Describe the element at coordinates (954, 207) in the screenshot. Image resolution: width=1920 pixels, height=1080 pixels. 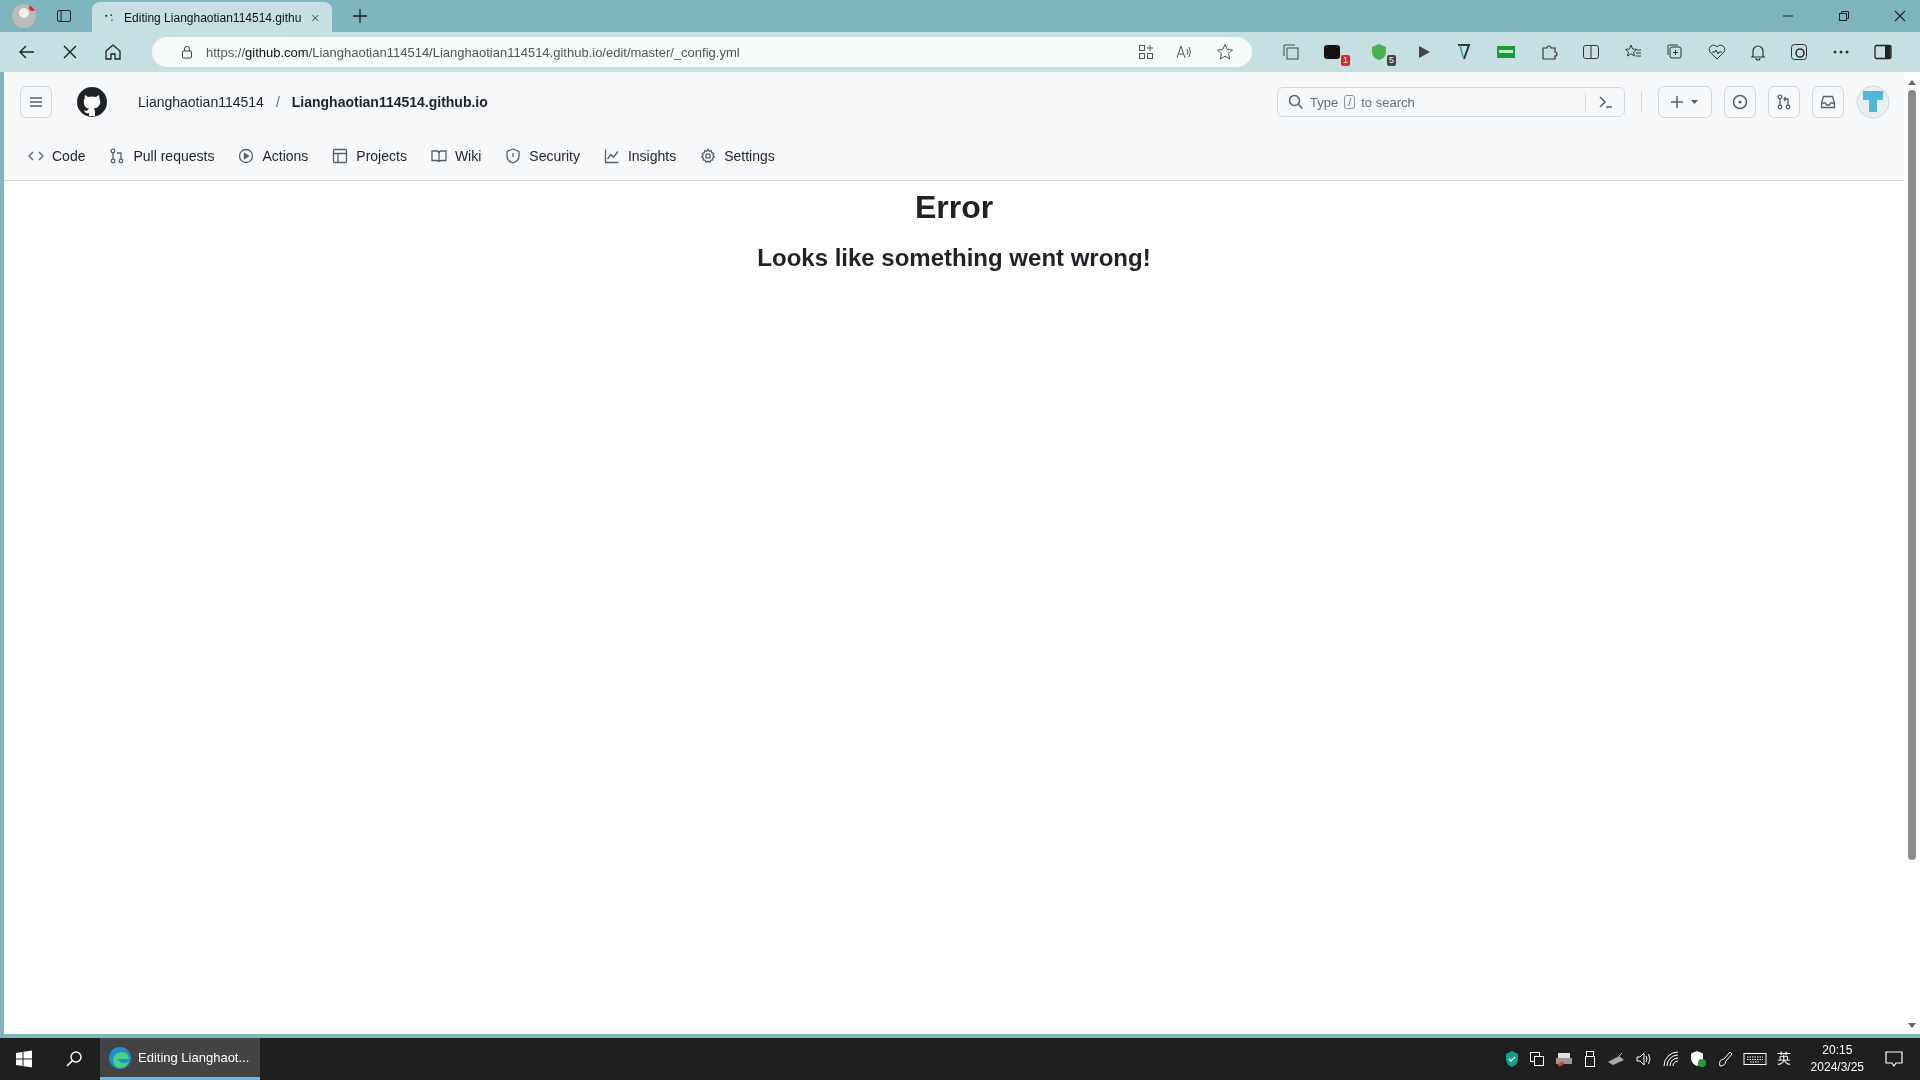
I see `error-title: Error` at that location.